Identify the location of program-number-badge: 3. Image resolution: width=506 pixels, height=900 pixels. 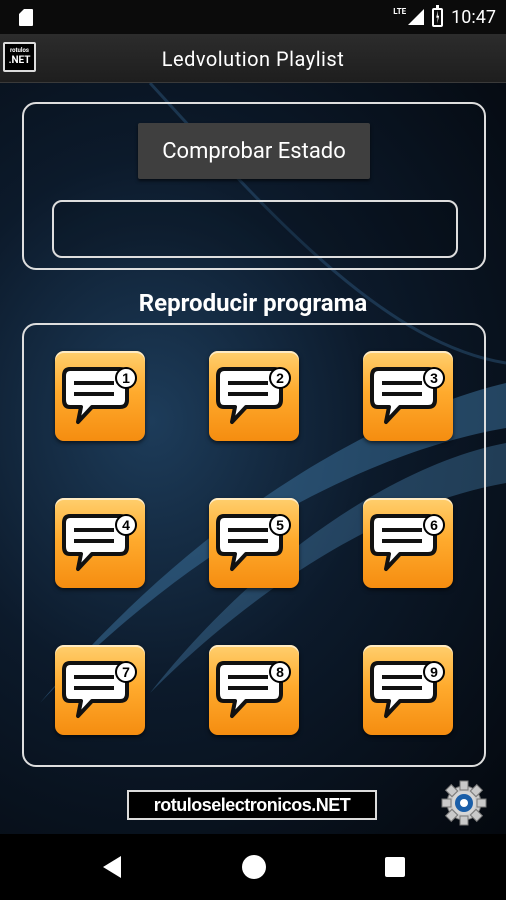
(434, 378).